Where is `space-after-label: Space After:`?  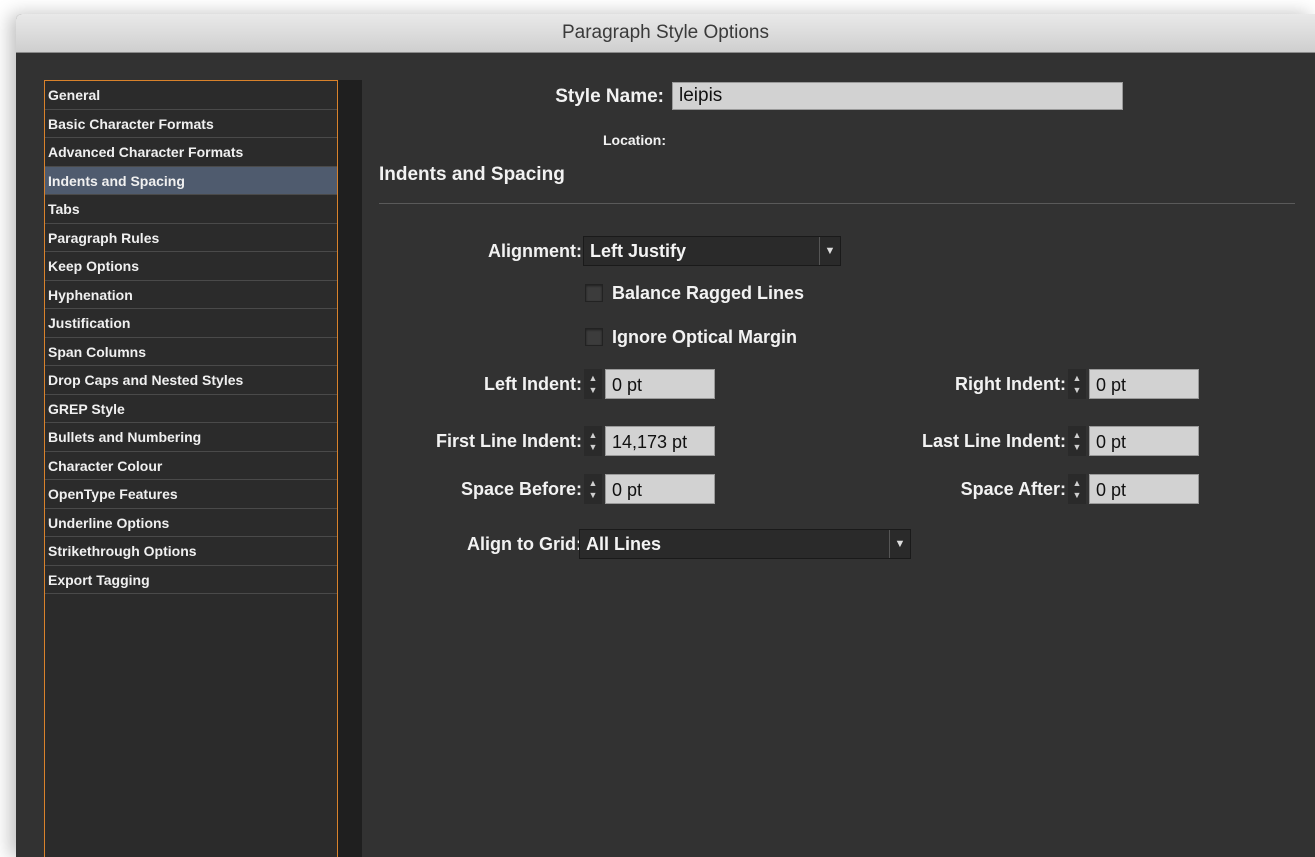
space-after-label: Space After: is located at coordinates (1013, 489).